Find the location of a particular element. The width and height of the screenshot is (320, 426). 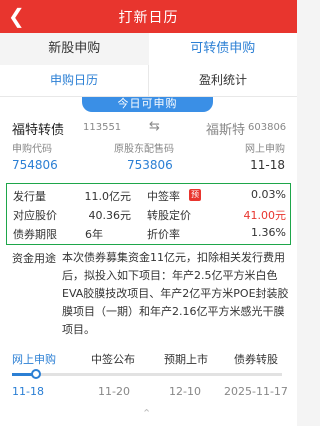

timeline-step-online-subscribe: 网上申购 is located at coordinates (34, 359).